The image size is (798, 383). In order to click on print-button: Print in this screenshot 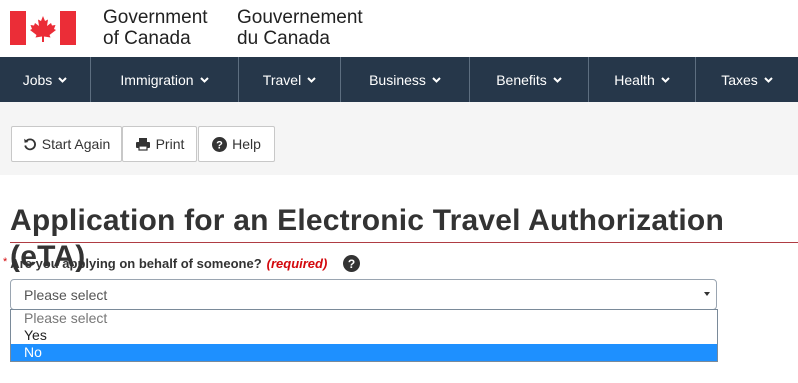, I will do `click(159, 144)`.